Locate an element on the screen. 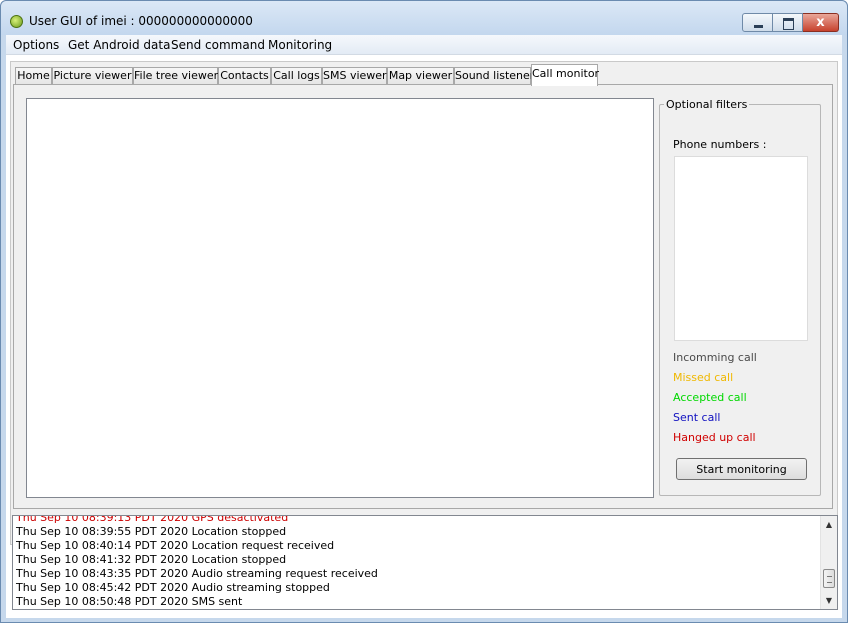  minimize-button is located at coordinates (757, 22).